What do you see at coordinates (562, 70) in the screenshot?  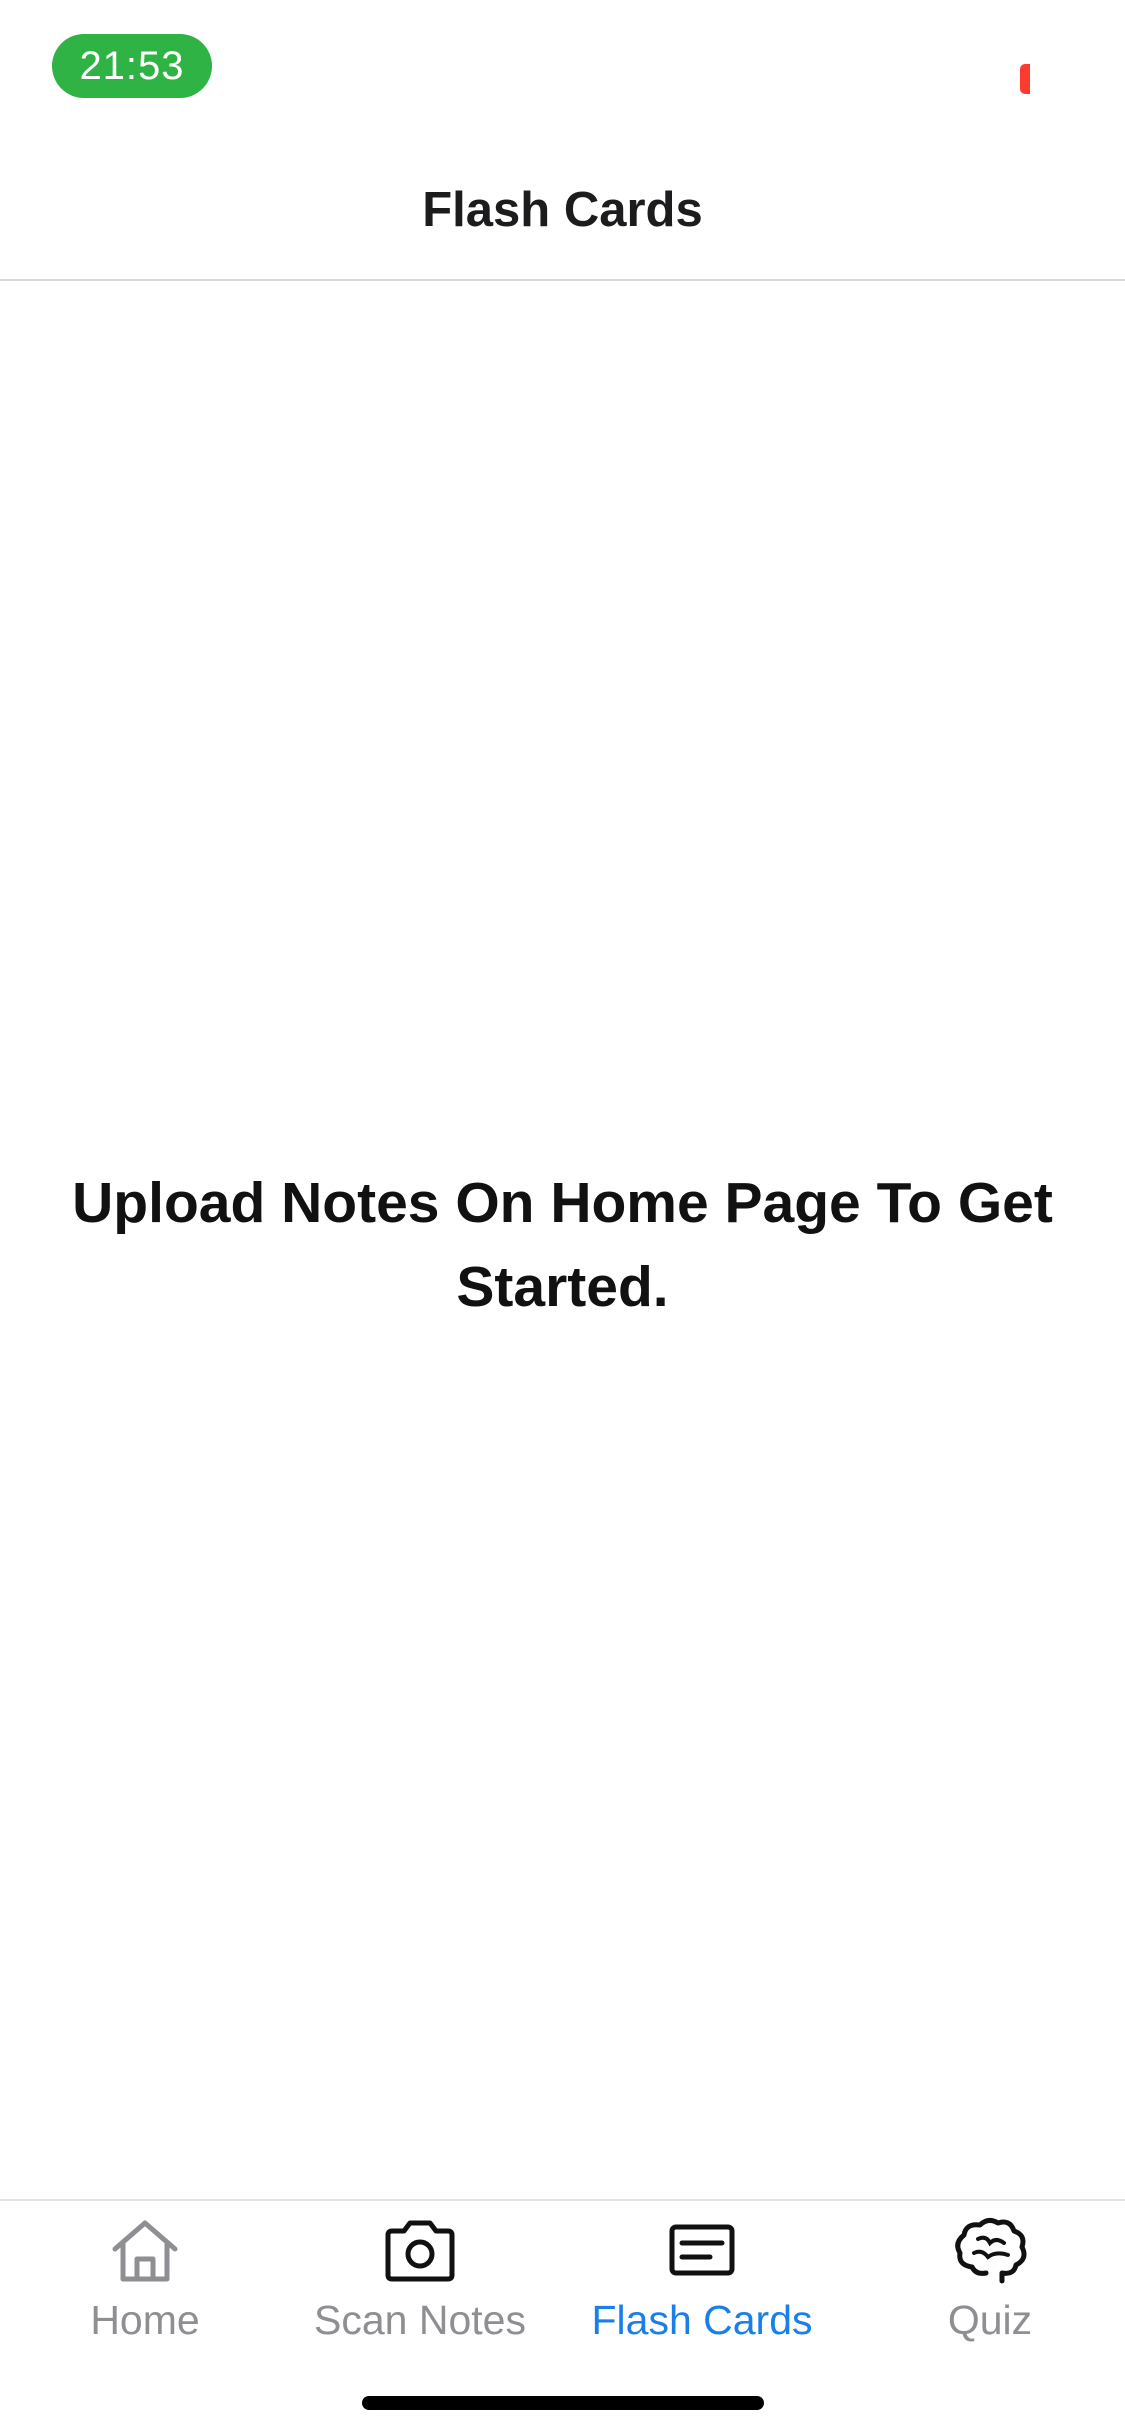 I see `status-bar: 21:53` at bounding box center [562, 70].